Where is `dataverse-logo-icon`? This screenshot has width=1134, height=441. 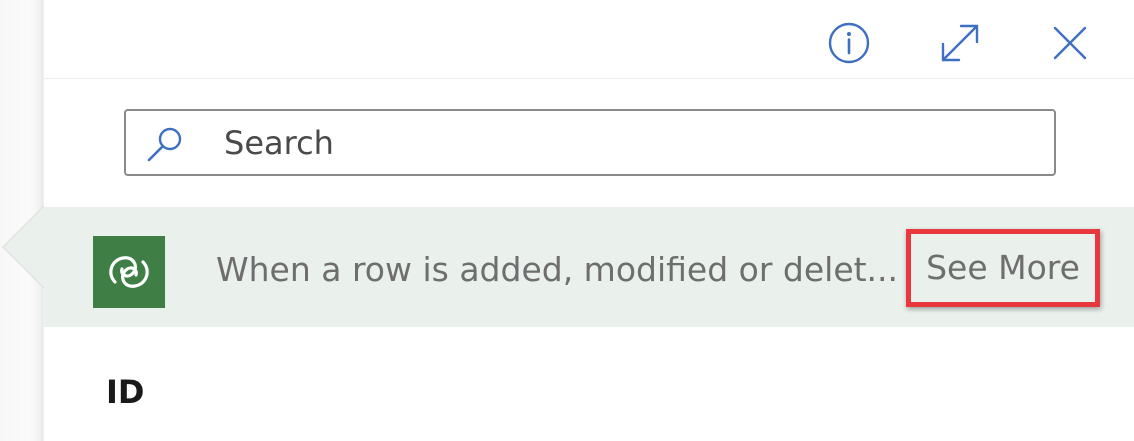
dataverse-logo-icon is located at coordinates (129, 272).